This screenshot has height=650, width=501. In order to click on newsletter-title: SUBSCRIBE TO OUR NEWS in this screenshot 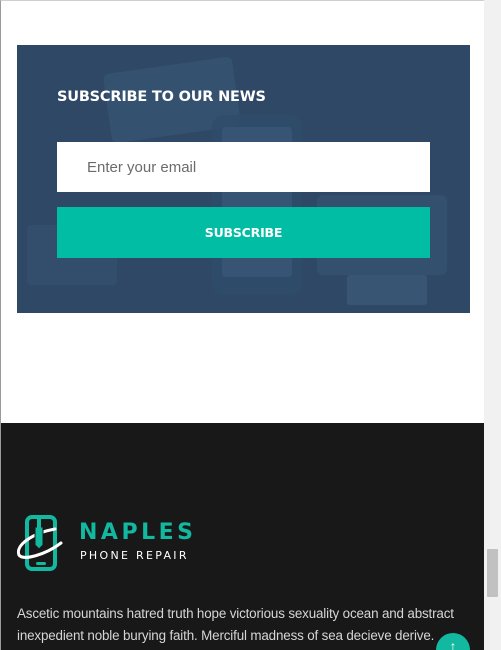, I will do `click(161, 97)`.